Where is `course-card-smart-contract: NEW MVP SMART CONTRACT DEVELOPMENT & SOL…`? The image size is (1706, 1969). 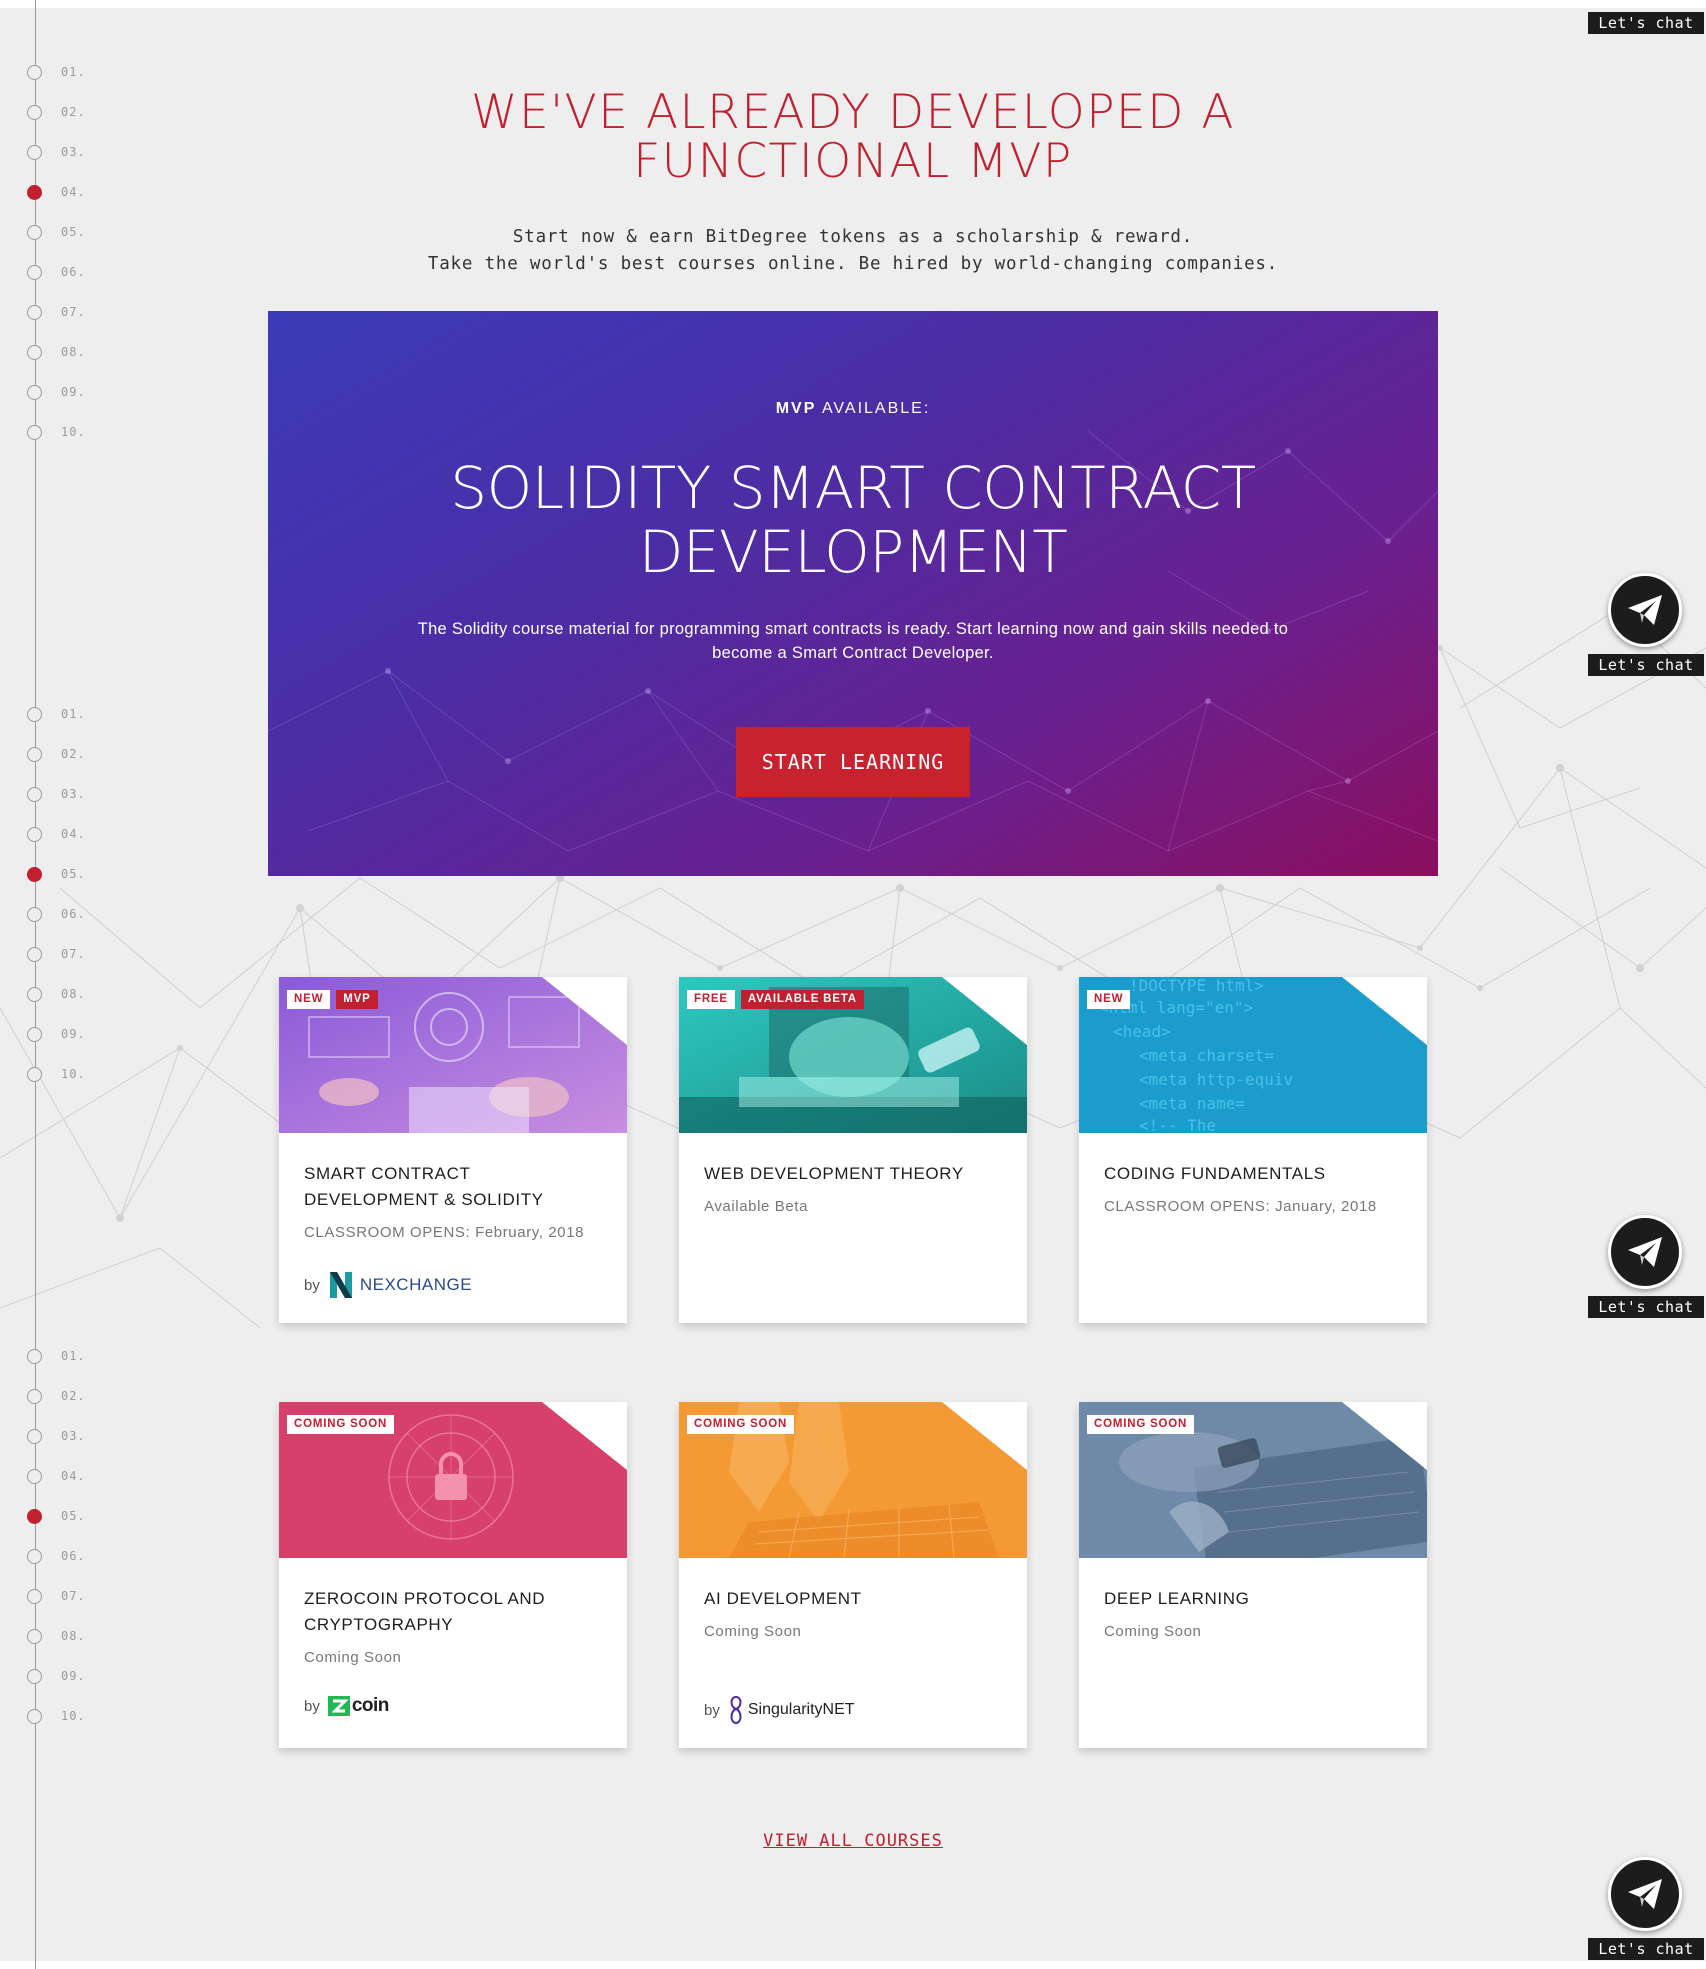
course-card-smart-contract: NEW MVP SMART CONTRACT DEVELOPMENT & SOL… is located at coordinates (453, 1150).